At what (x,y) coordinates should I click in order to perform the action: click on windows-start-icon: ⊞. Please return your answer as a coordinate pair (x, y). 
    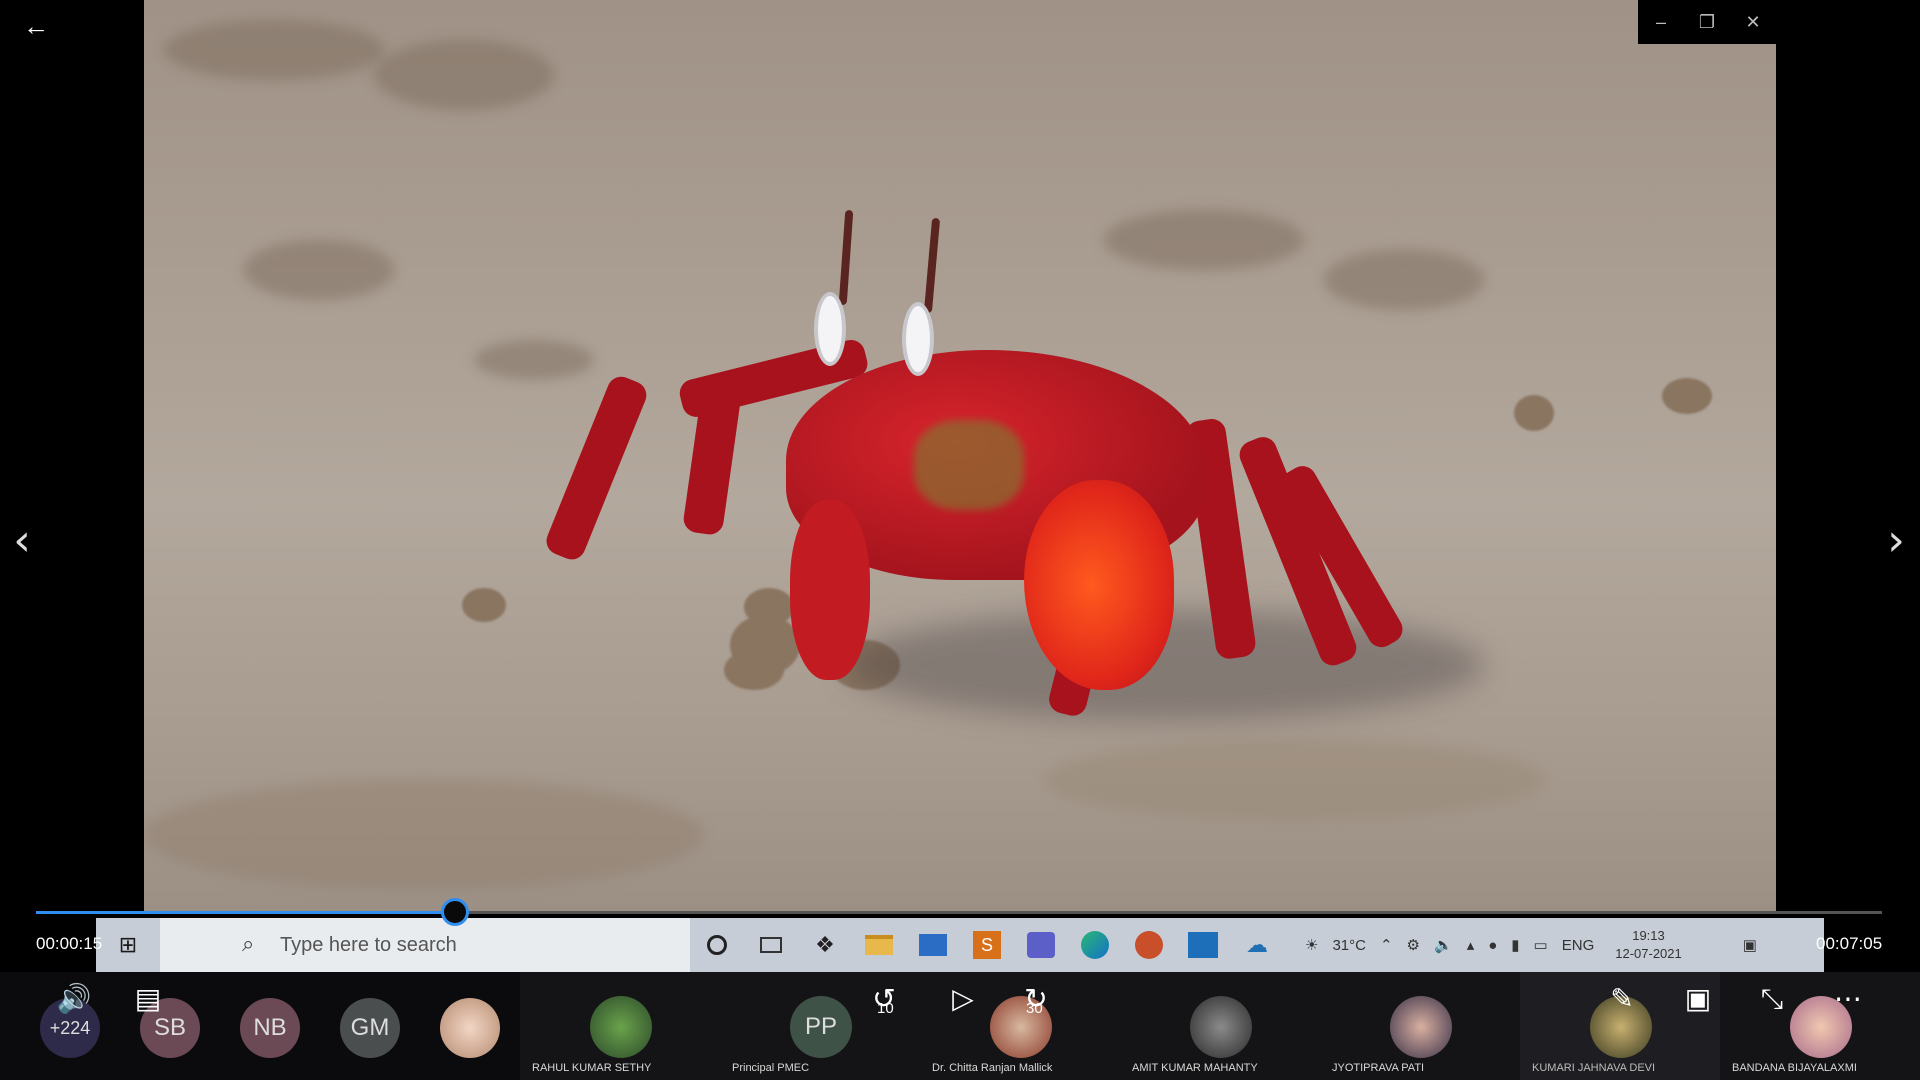
    Looking at the image, I should click on (128, 945).